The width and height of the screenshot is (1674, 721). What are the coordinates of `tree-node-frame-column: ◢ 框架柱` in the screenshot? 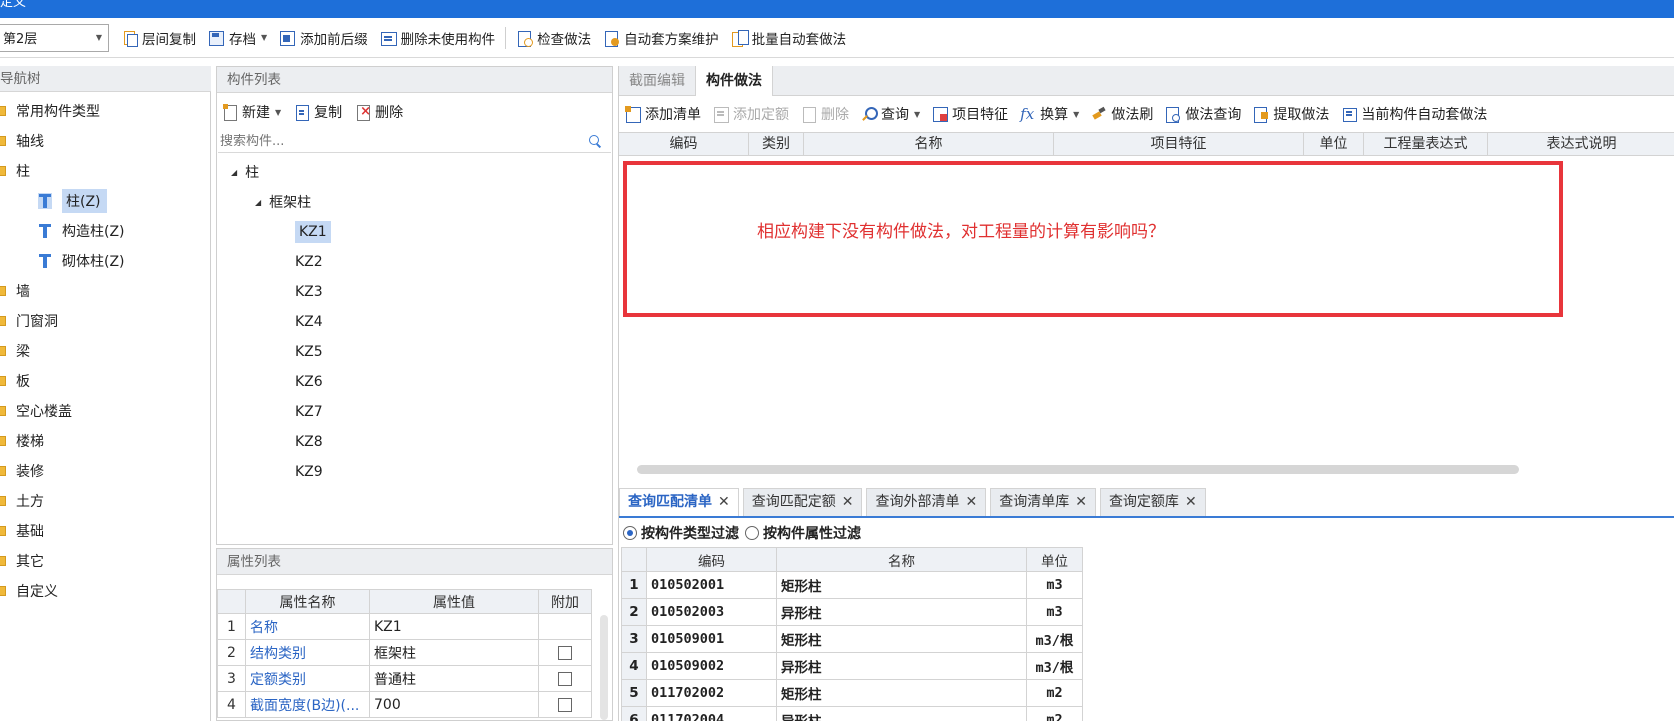 It's located at (414, 202).